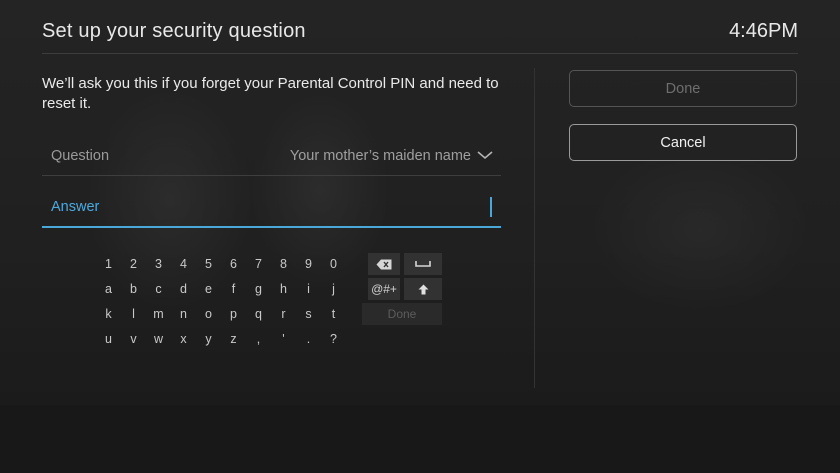 The width and height of the screenshot is (840, 473). Describe the element at coordinates (763, 31) in the screenshot. I see `clock: 4:46PM` at that location.